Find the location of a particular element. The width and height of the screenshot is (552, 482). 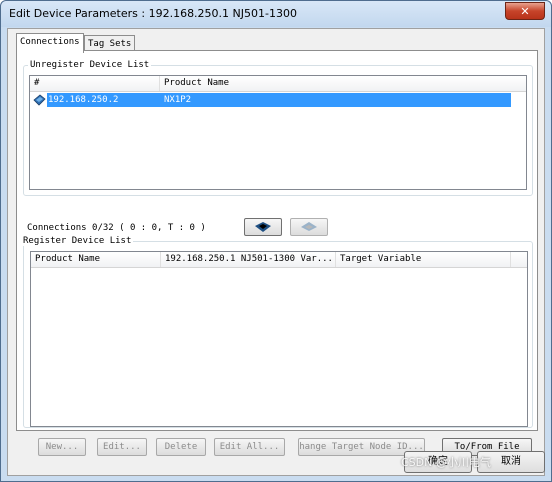

unregister-group-label: Unregister Device List is located at coordinates (90, 65).